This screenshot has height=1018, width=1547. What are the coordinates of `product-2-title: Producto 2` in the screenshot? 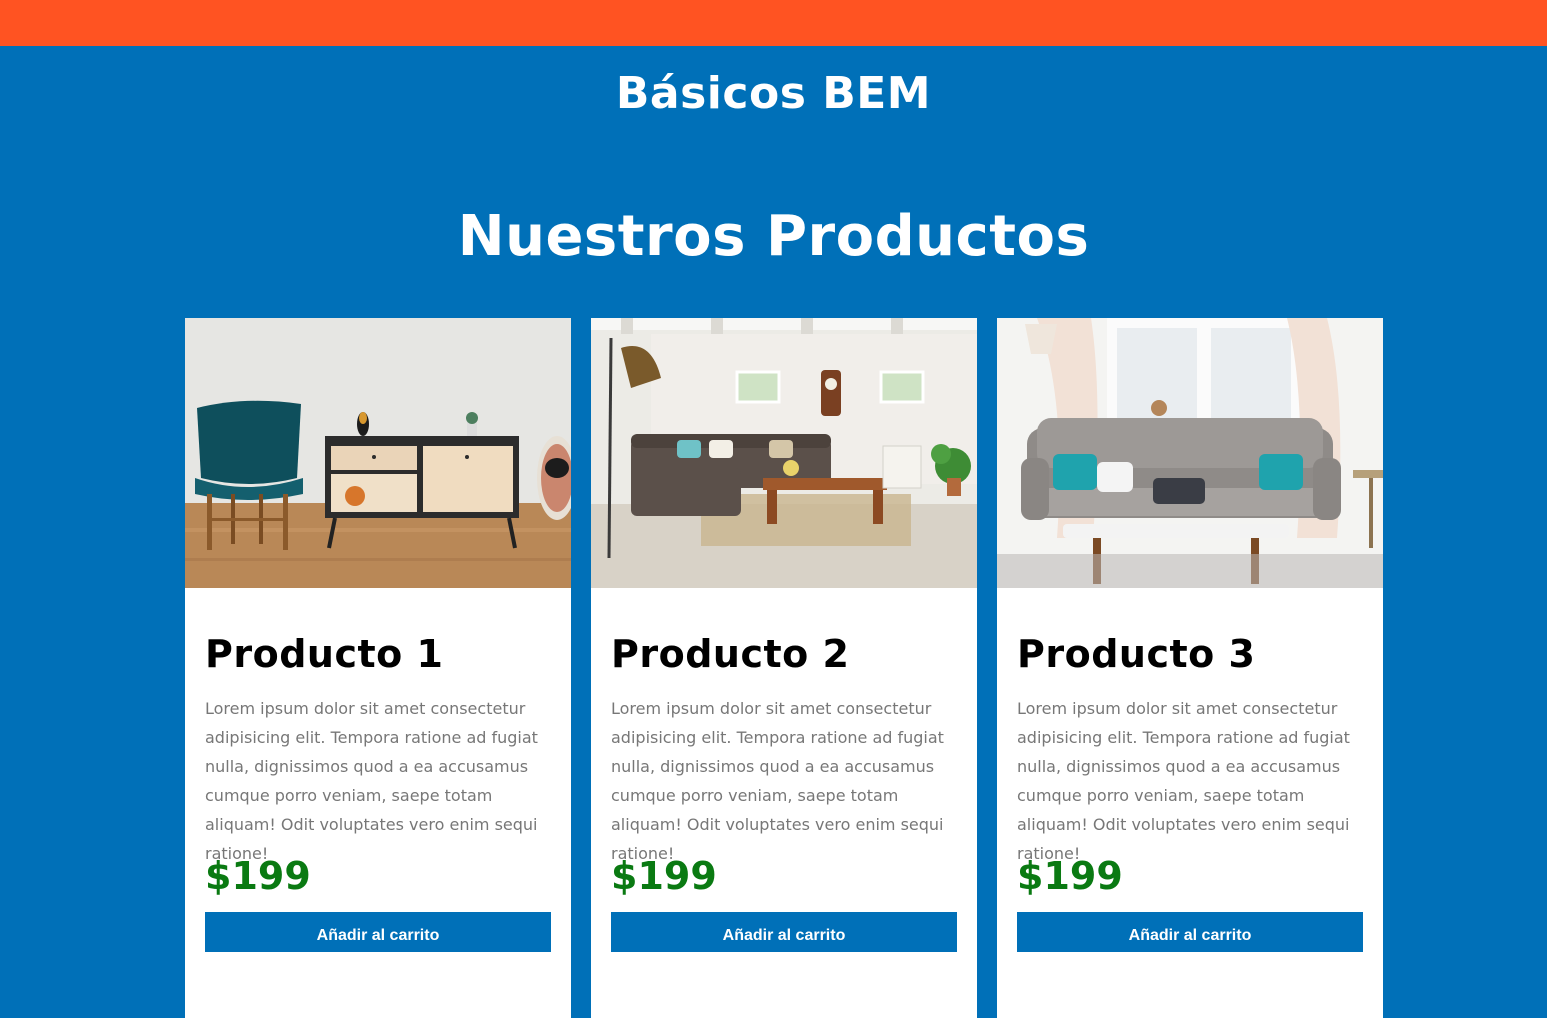 It's located at (730, 654).